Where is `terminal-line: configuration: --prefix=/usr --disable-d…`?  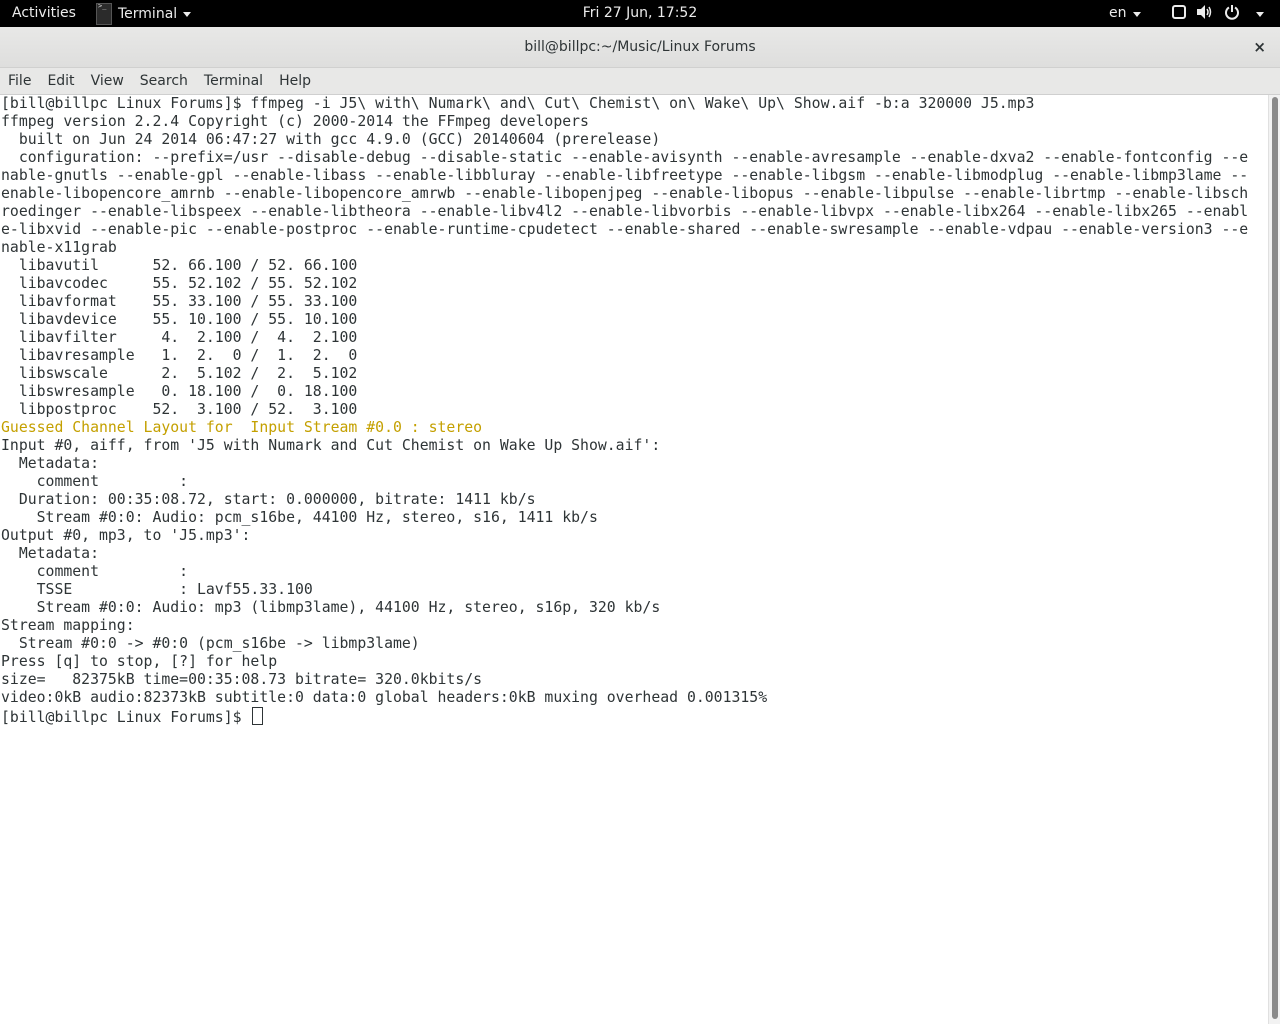
terminal-line: configuration: --prefix=/usr --disable-d… is located at coordinates (625, 157).